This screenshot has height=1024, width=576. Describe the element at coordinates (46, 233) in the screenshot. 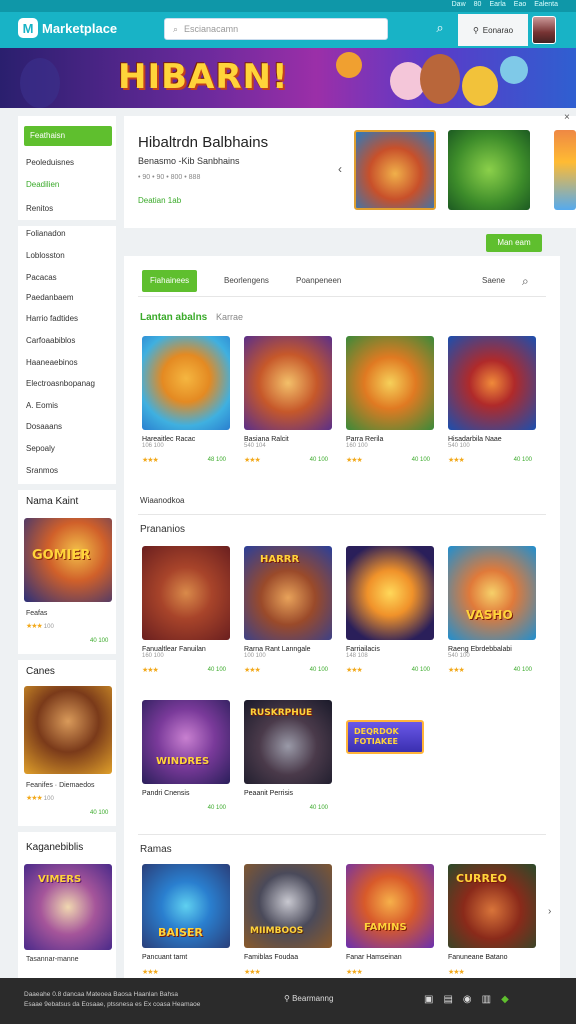

I see `sidebar-item: Folianadon` at that location.